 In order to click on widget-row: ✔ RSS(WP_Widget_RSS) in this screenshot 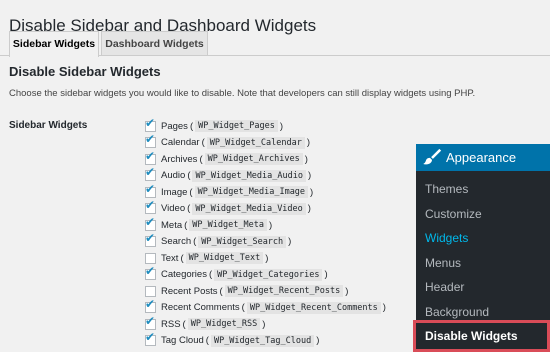, I will do `click(266, 324)`.